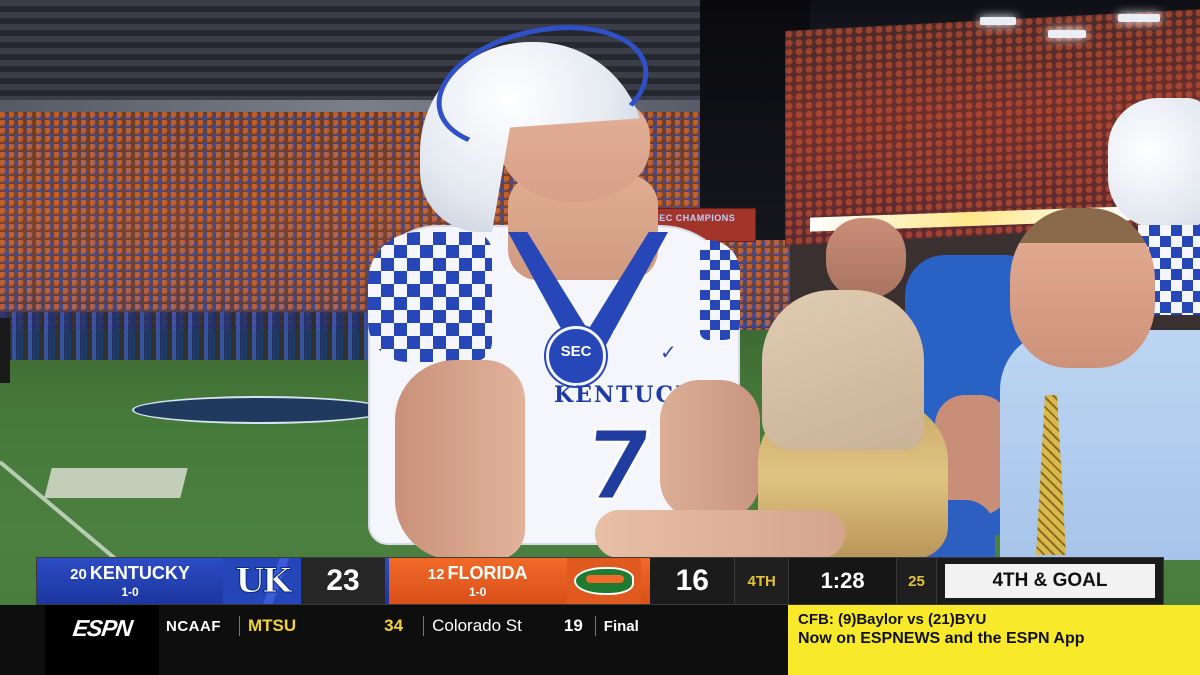 The width and height of the screenshot is (1200, 675). I want to click on swoosh-icon: ✓, so click(668, 353).